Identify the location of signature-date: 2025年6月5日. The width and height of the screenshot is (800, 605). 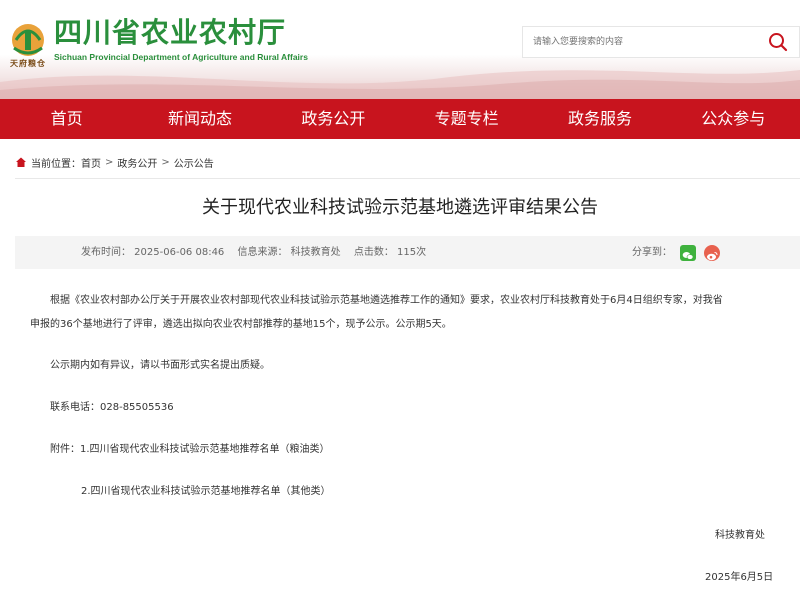
(739, 577).